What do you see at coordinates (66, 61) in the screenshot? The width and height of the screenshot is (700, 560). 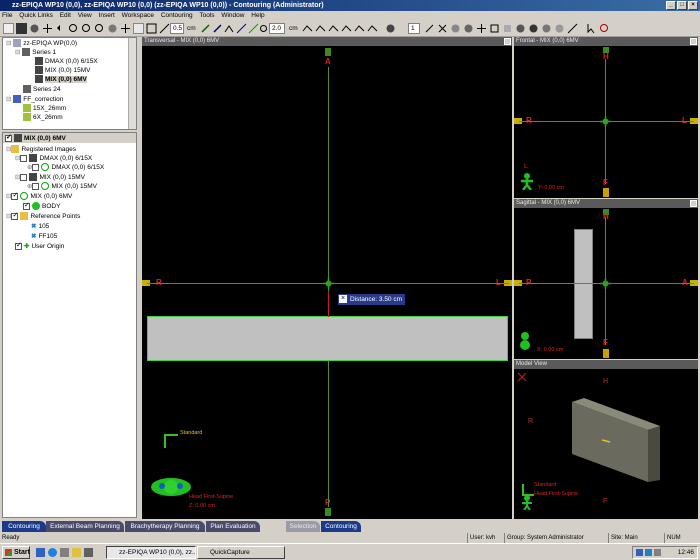 I see `tree-item-dmax: DMAX (0,0) 6/15X` at bounding box center [66, 61].